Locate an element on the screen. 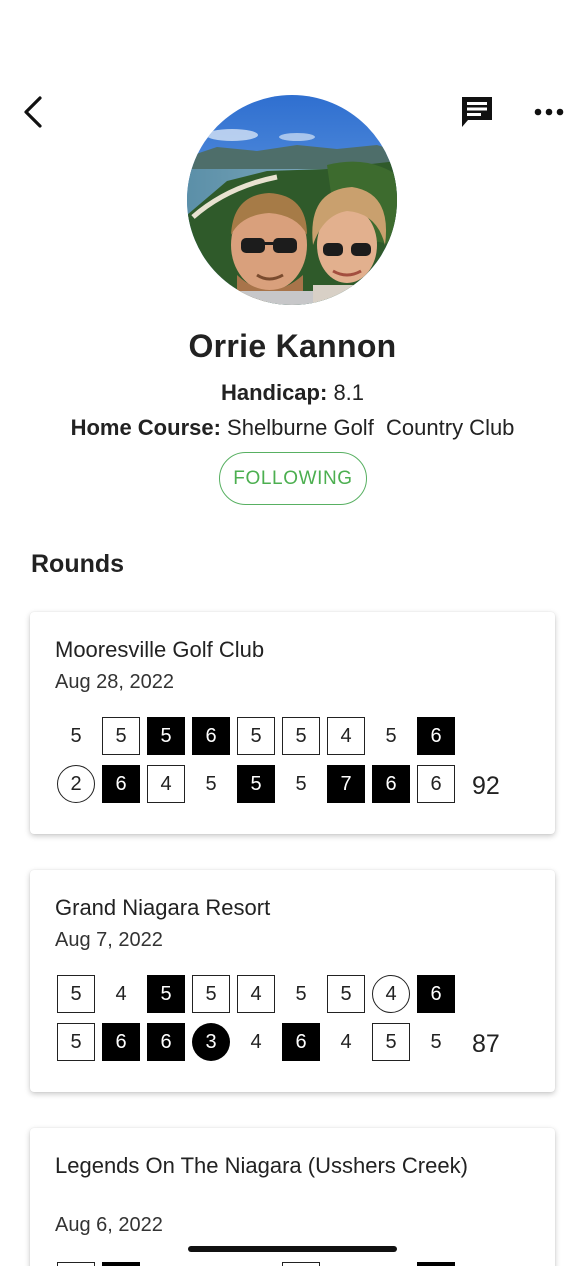 The height and width of the screenshot is (1266, 585). hole-score: 3 is located at coordinates (211, 1042).